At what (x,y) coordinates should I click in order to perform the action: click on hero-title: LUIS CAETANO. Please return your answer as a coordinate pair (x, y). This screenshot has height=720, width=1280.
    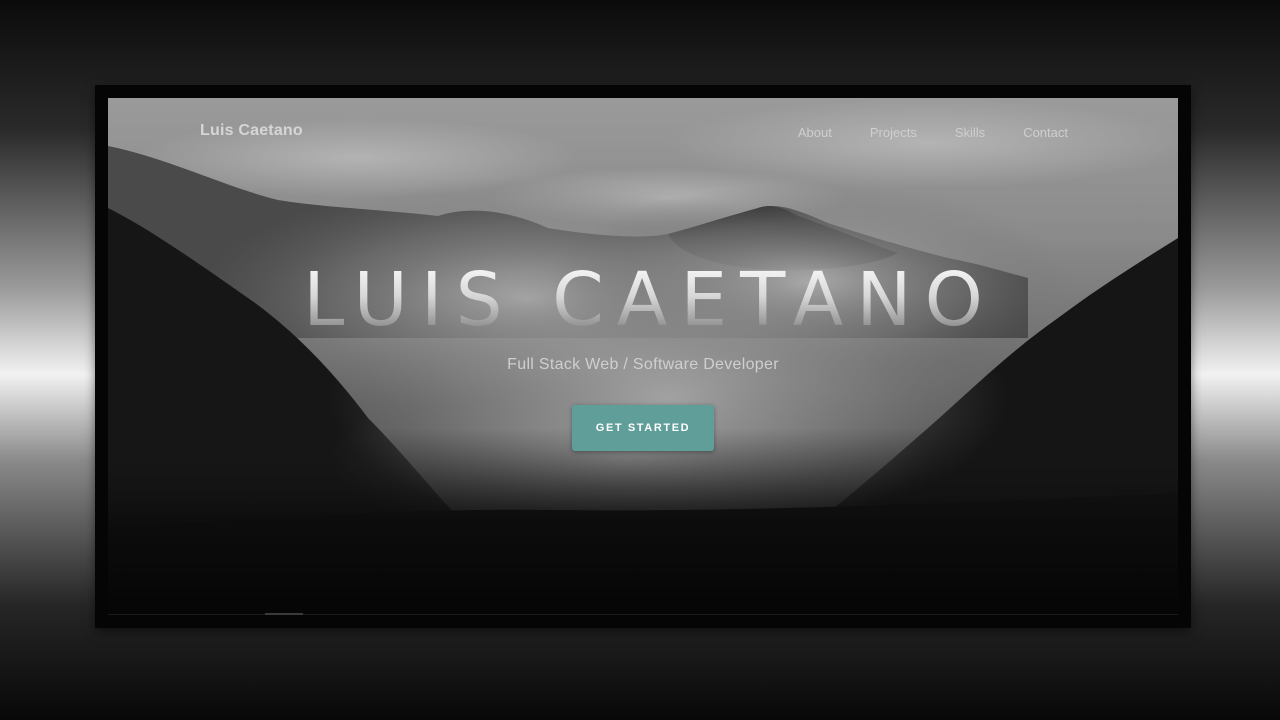
    Looking at the image, I should click on (643, 300).